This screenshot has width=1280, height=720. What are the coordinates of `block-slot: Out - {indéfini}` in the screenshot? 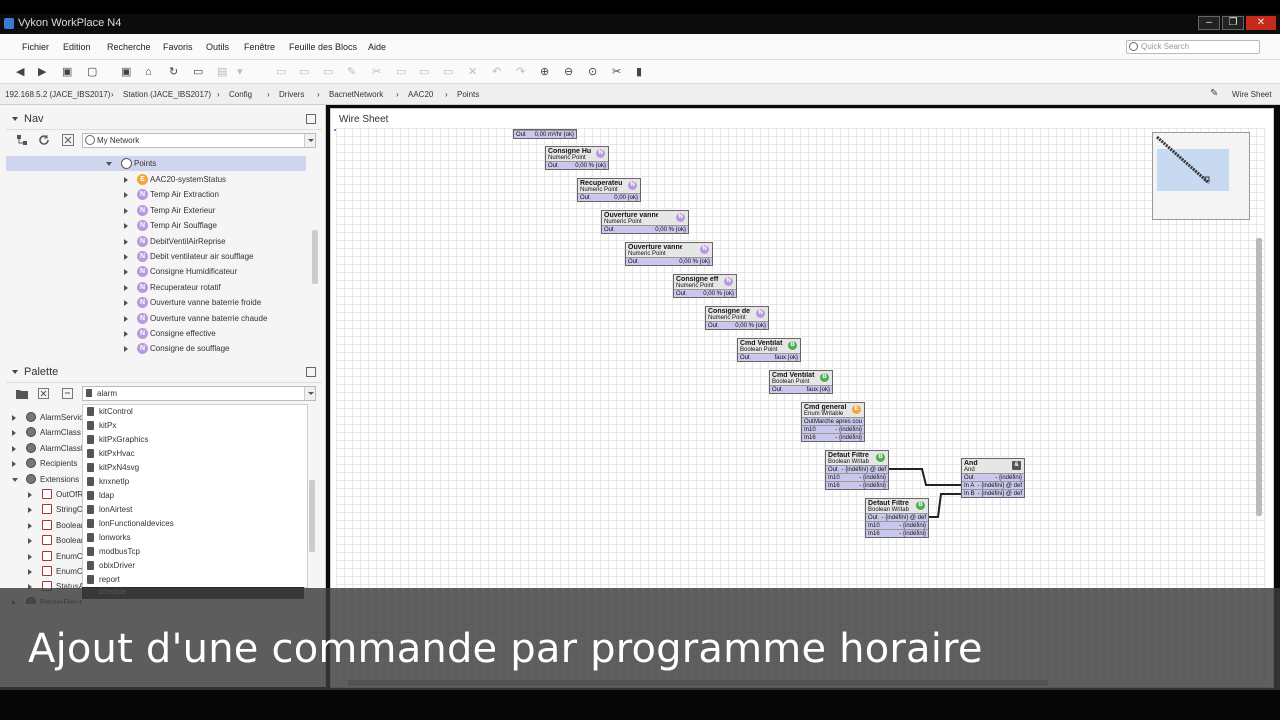 It's located at (993, 477).